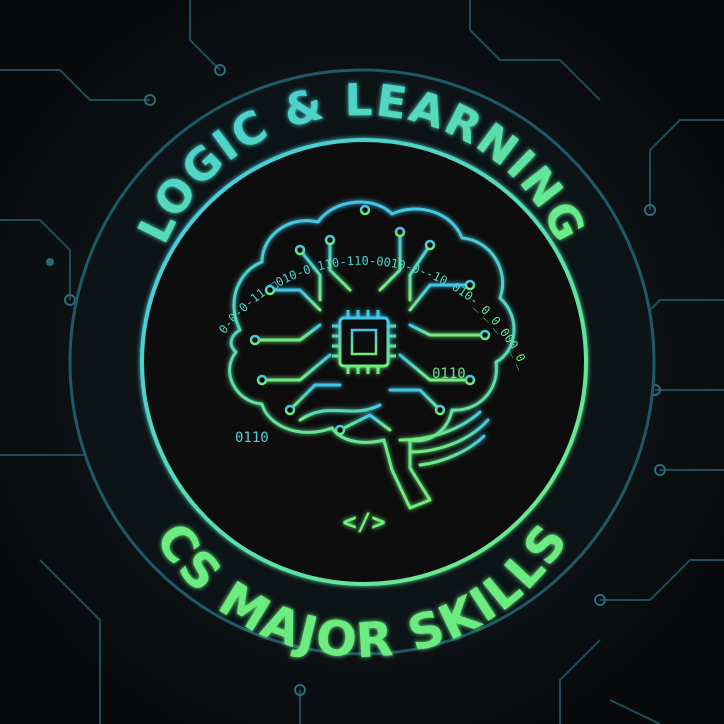 This screenshot has height=724, width=724. I want to click on binary-left-label: 0110, so click(252, 438).